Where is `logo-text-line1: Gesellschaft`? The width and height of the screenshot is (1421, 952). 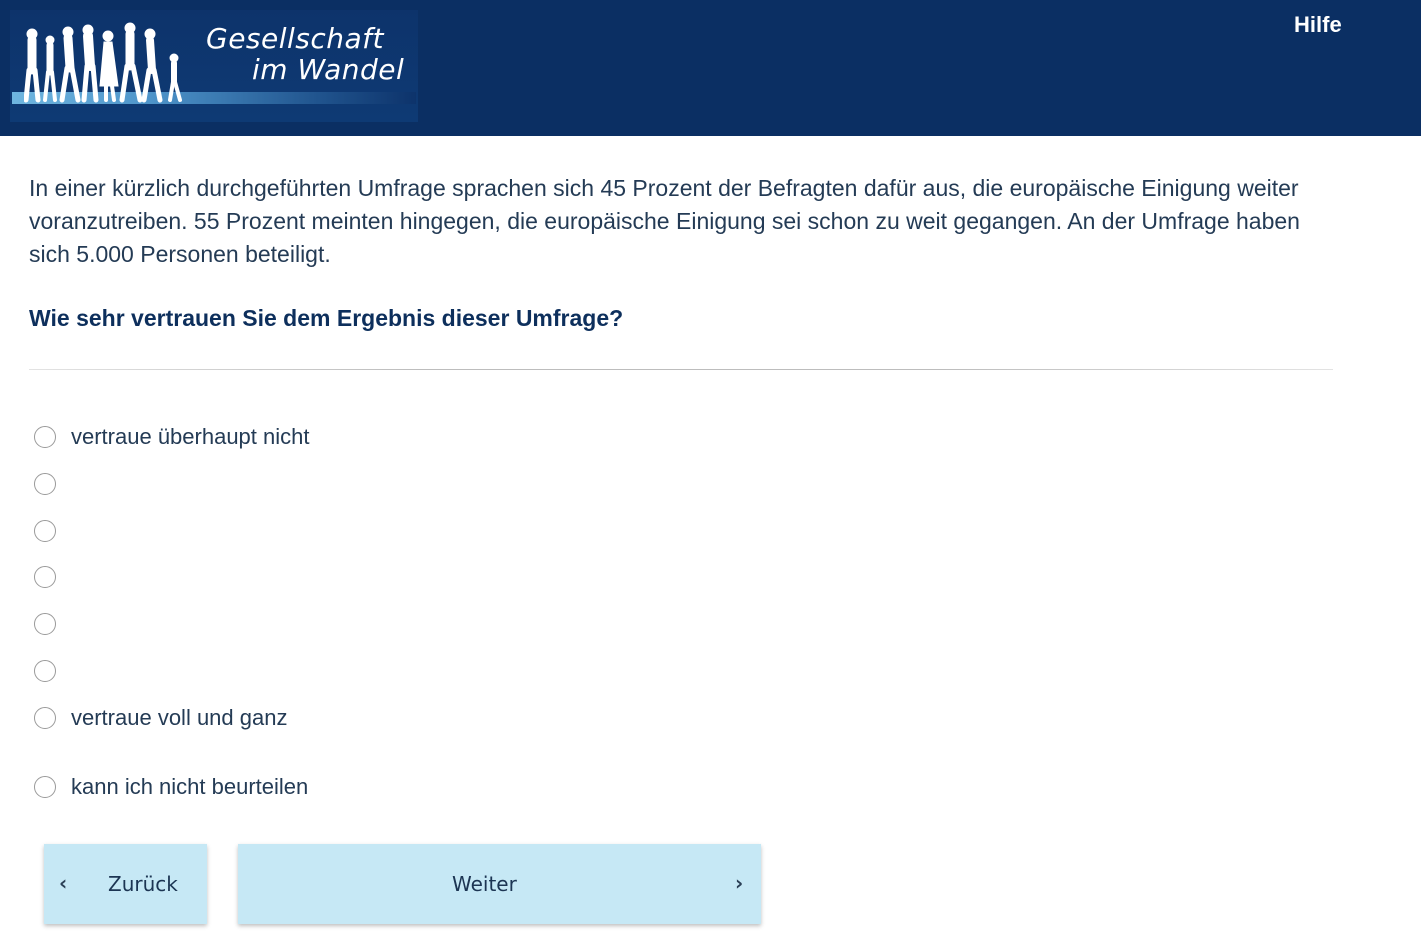
logo-text-line1: Gesellschaft is located at coordinates (295, 38).